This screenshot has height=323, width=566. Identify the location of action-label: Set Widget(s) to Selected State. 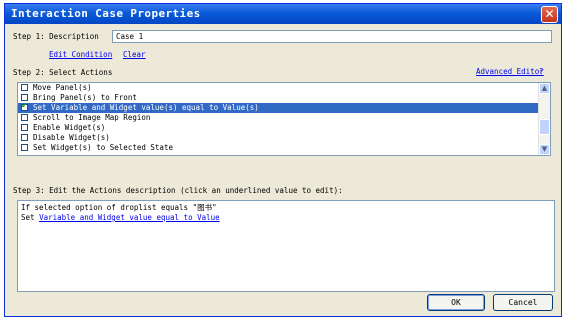
(103, 147).